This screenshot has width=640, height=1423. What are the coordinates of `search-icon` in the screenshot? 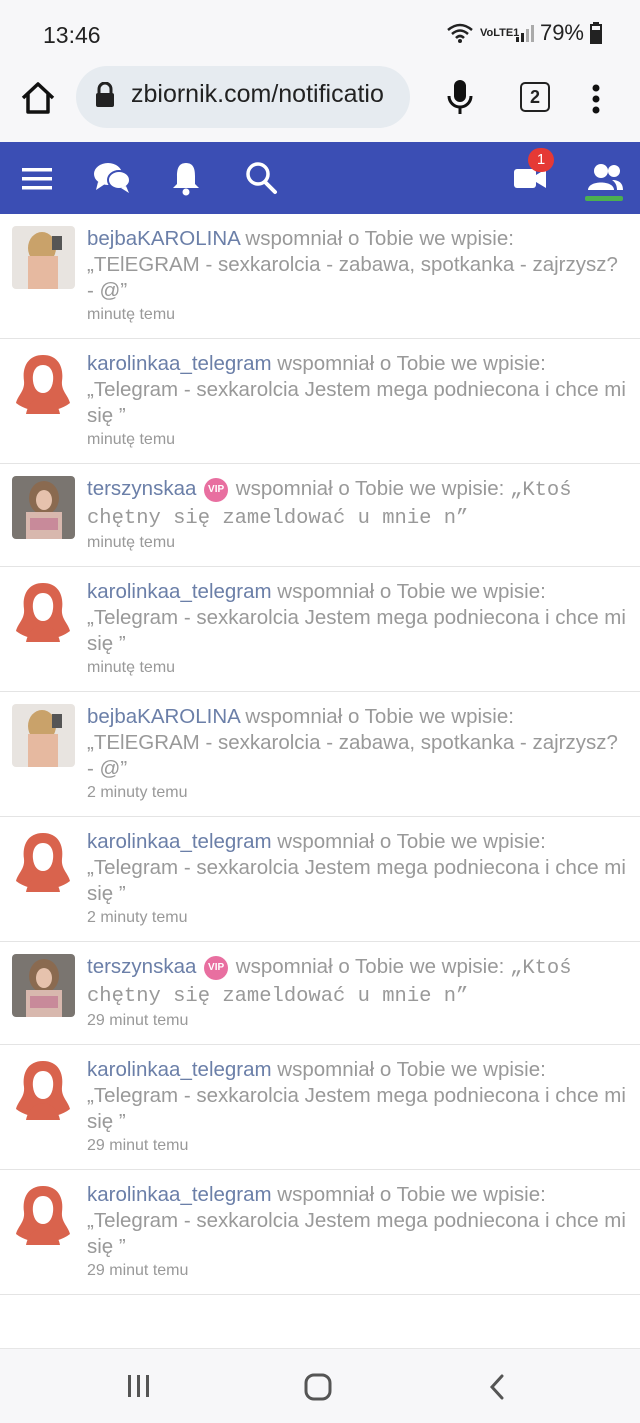 It's located at (262, 178).